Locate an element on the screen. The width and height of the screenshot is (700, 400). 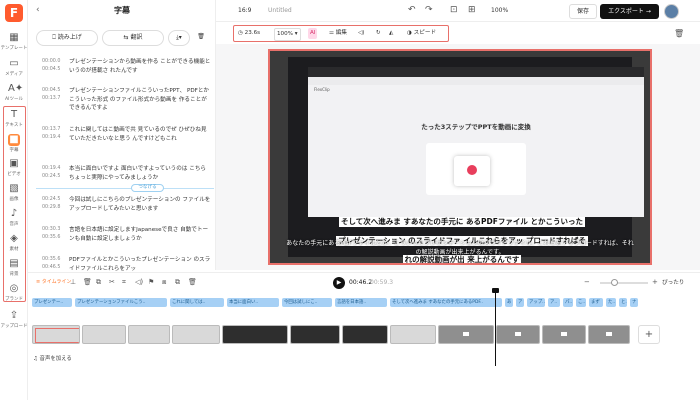
save-button: 保存 is located at coordinates (583, 11).